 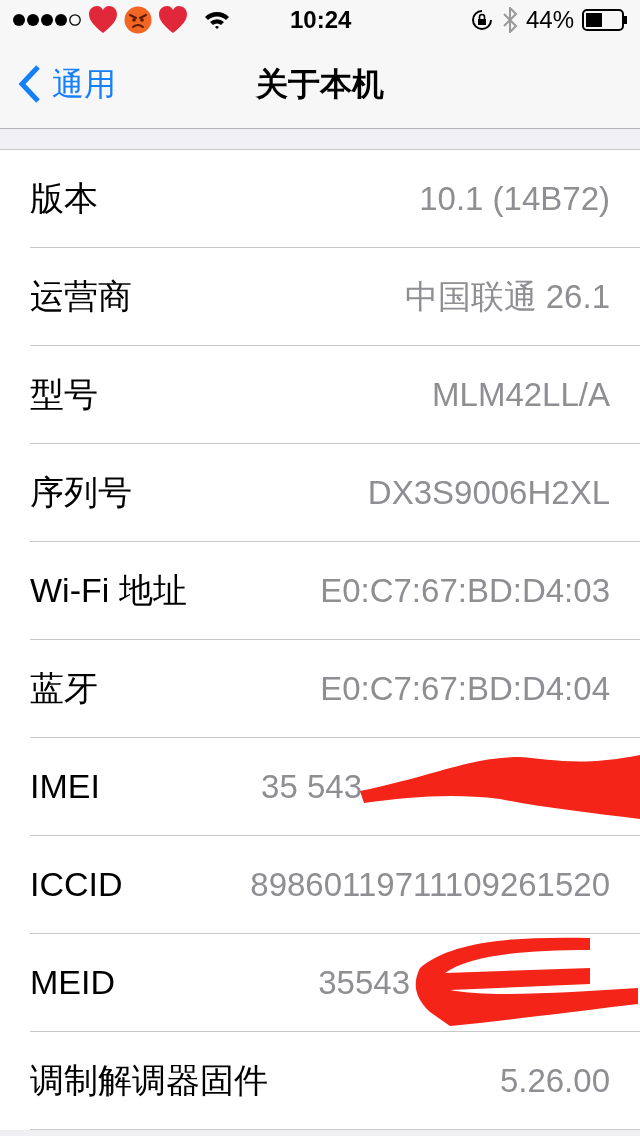 I want to click on battery-percent: 44%, so click(x=549, y=20).